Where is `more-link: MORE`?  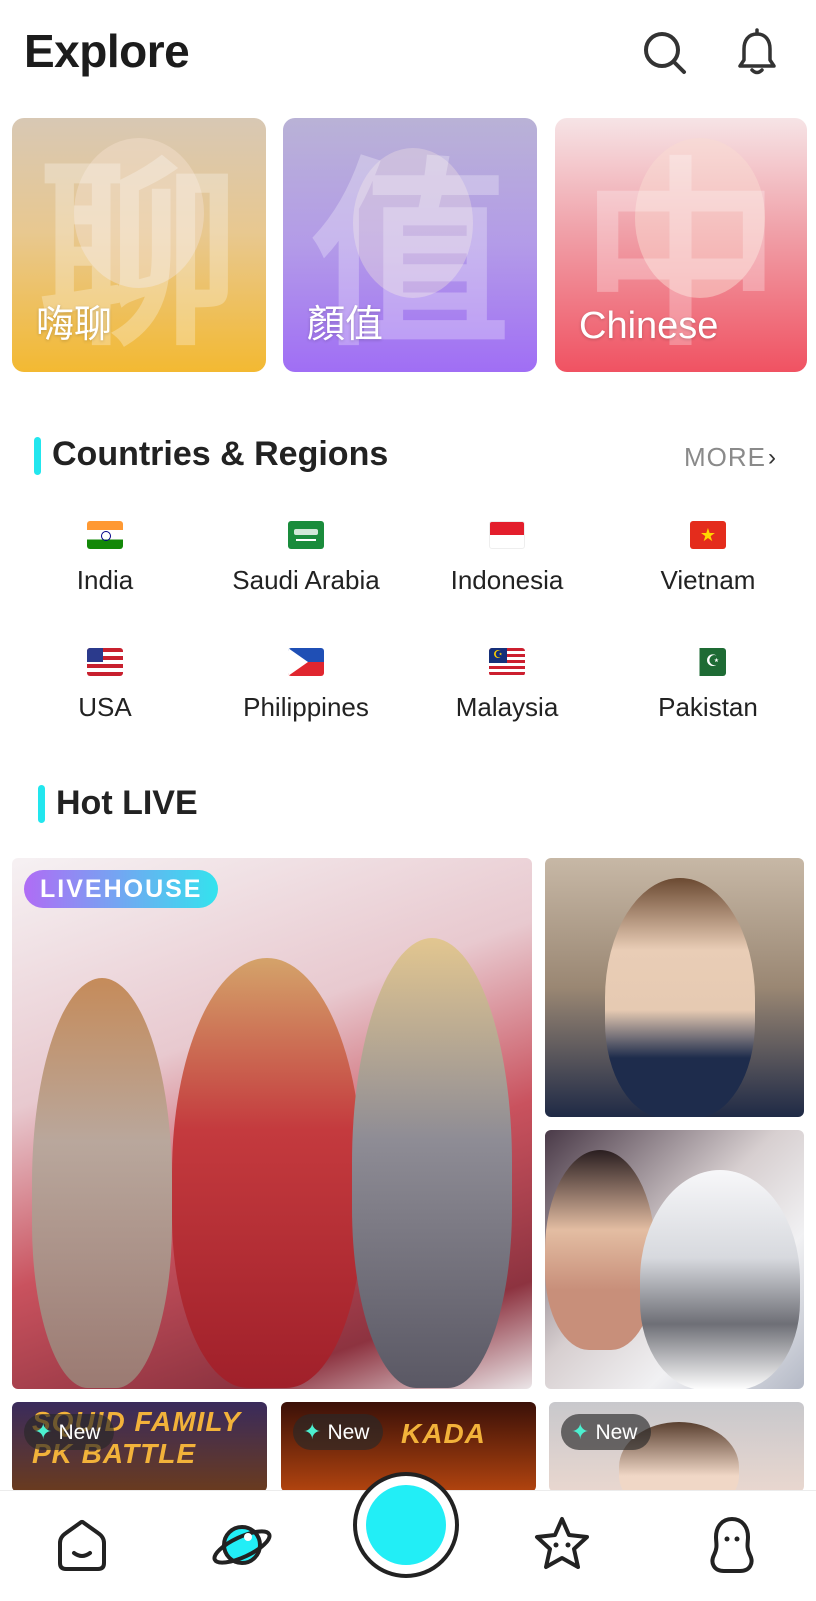 more-link: MORE is located at coordinates (725, 457).